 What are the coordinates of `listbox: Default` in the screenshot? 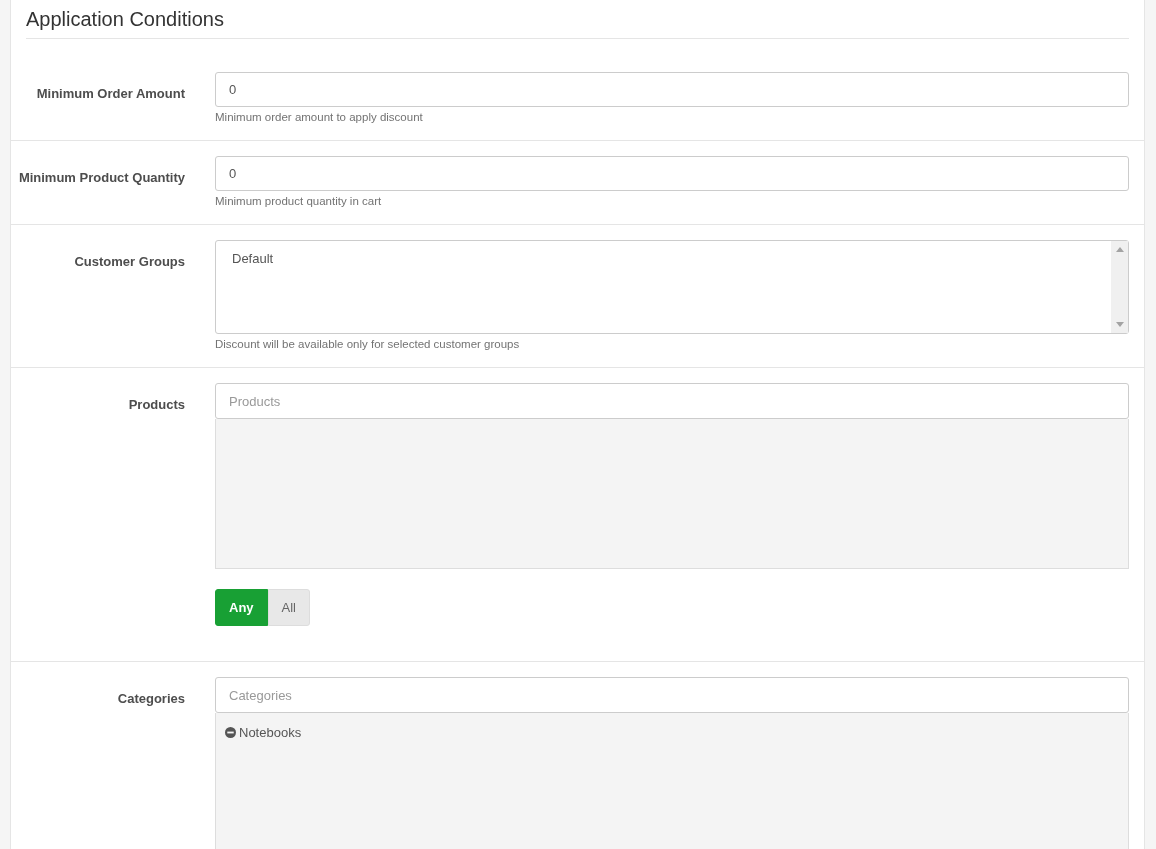 It's located at (672, 287).